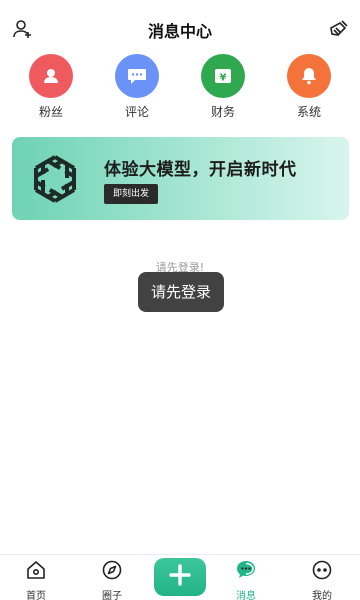 This screenshot has height=600, width=360. I want to click on plus-icon, so click(180, 577).